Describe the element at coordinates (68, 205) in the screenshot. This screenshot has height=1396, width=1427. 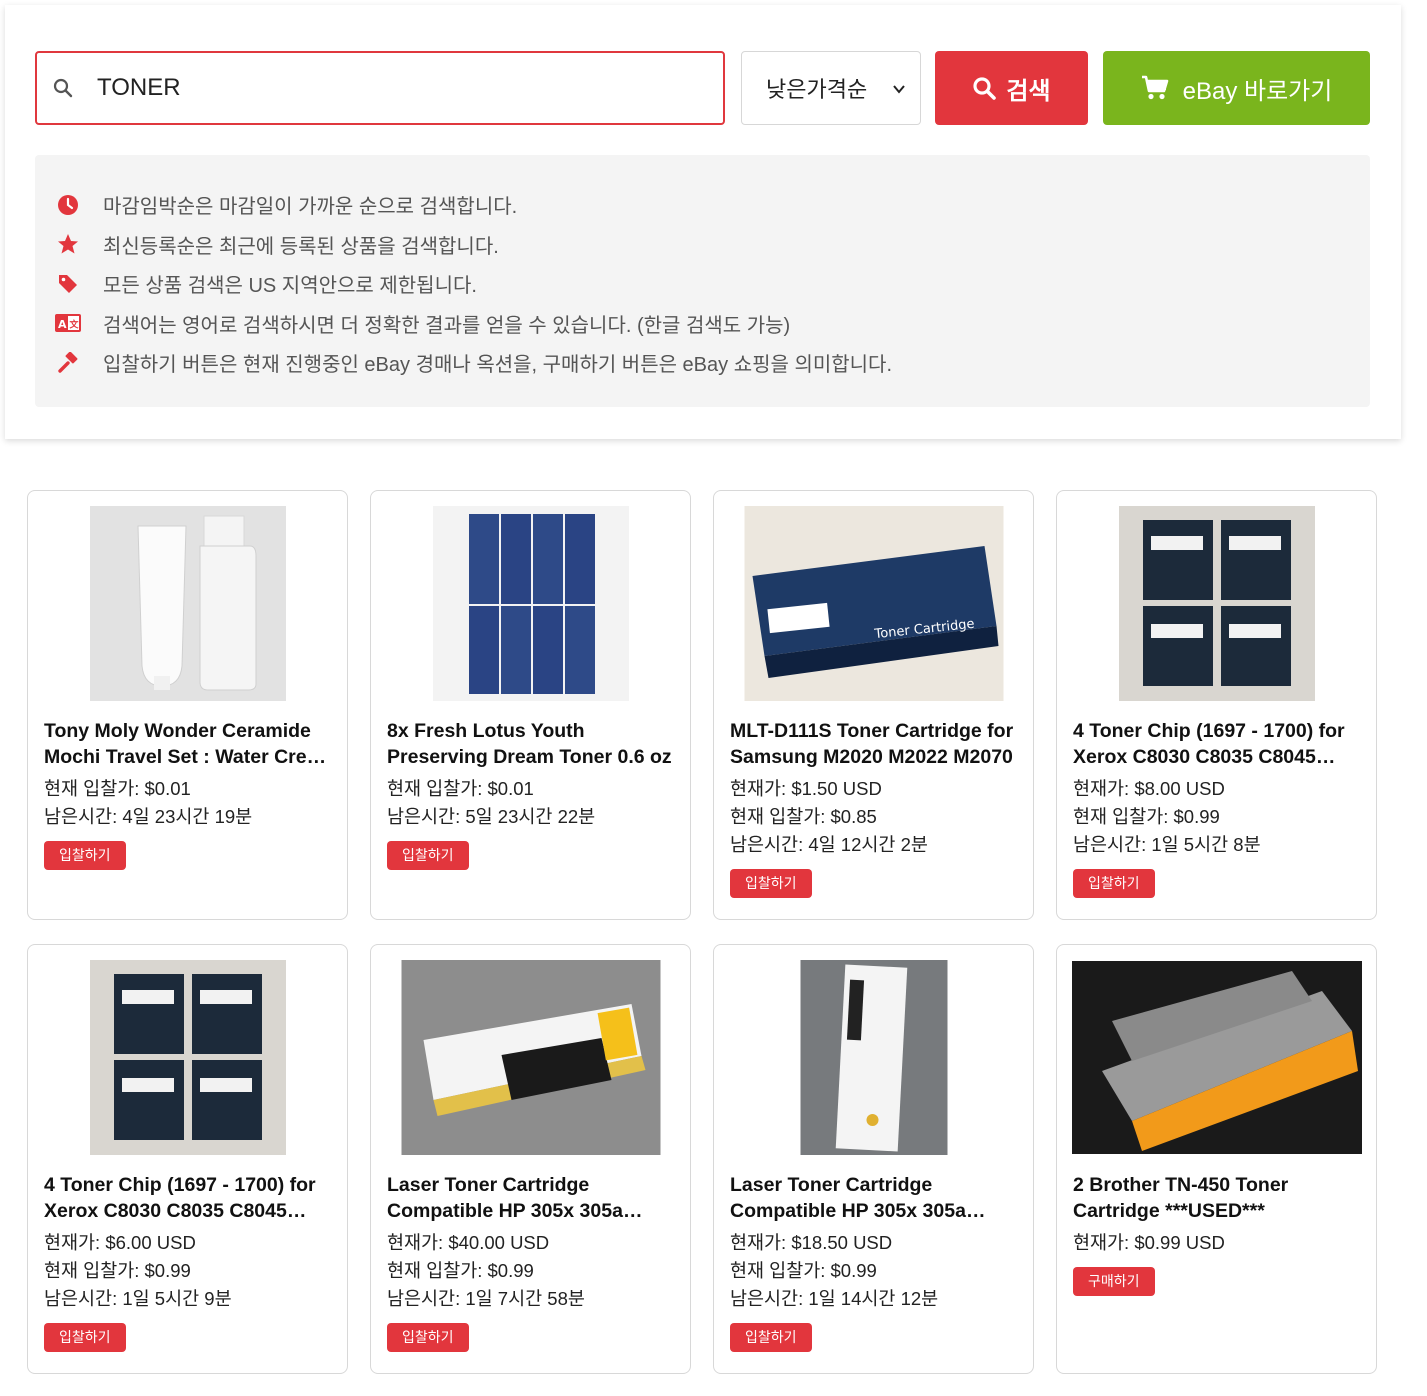
I see `clock-icon` at that location.